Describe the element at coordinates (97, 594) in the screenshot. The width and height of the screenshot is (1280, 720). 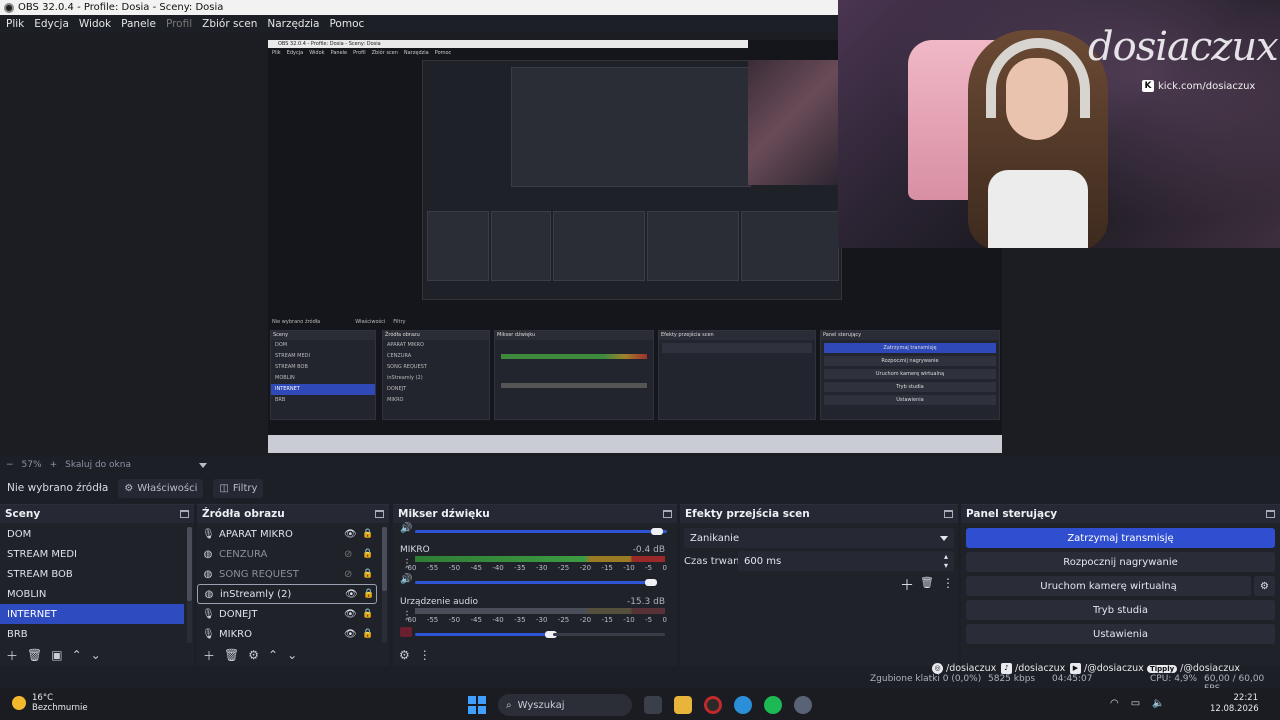
I see `scene-item: MOBLIN` at that location.